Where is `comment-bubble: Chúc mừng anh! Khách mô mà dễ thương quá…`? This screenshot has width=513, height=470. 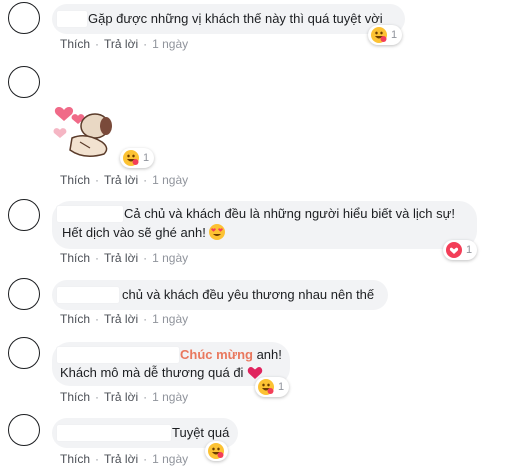
comment-bubble: Chúc mừng anh! Khách mô mà dễ thương quá… is located at coordinates (171, 364).